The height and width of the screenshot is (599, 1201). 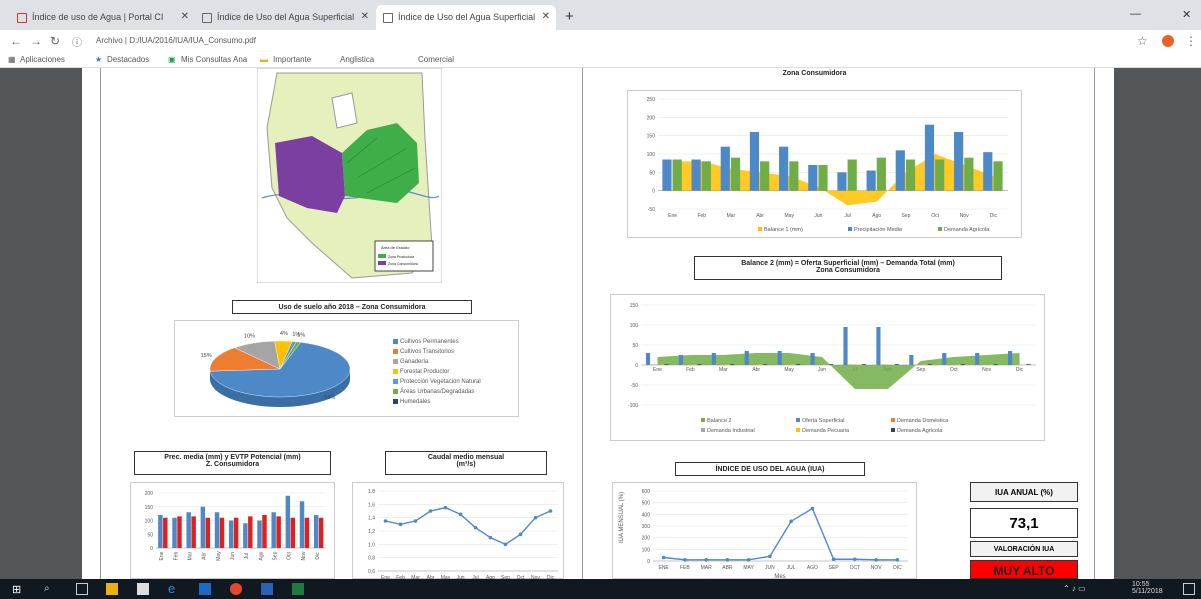 I want to click on menu-icon: ⋮, so click(x=1191, y=41).